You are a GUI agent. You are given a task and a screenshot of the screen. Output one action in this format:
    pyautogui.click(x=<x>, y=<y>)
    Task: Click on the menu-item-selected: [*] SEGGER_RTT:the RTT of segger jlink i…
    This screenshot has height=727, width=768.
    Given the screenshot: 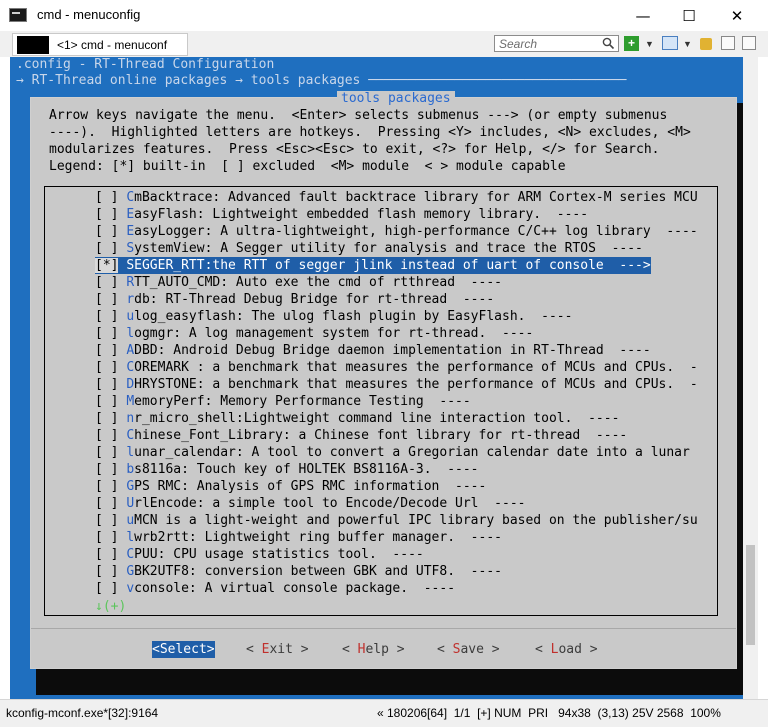 What is the action you would take?
    pyautogui.click(x=373, y=265)
    